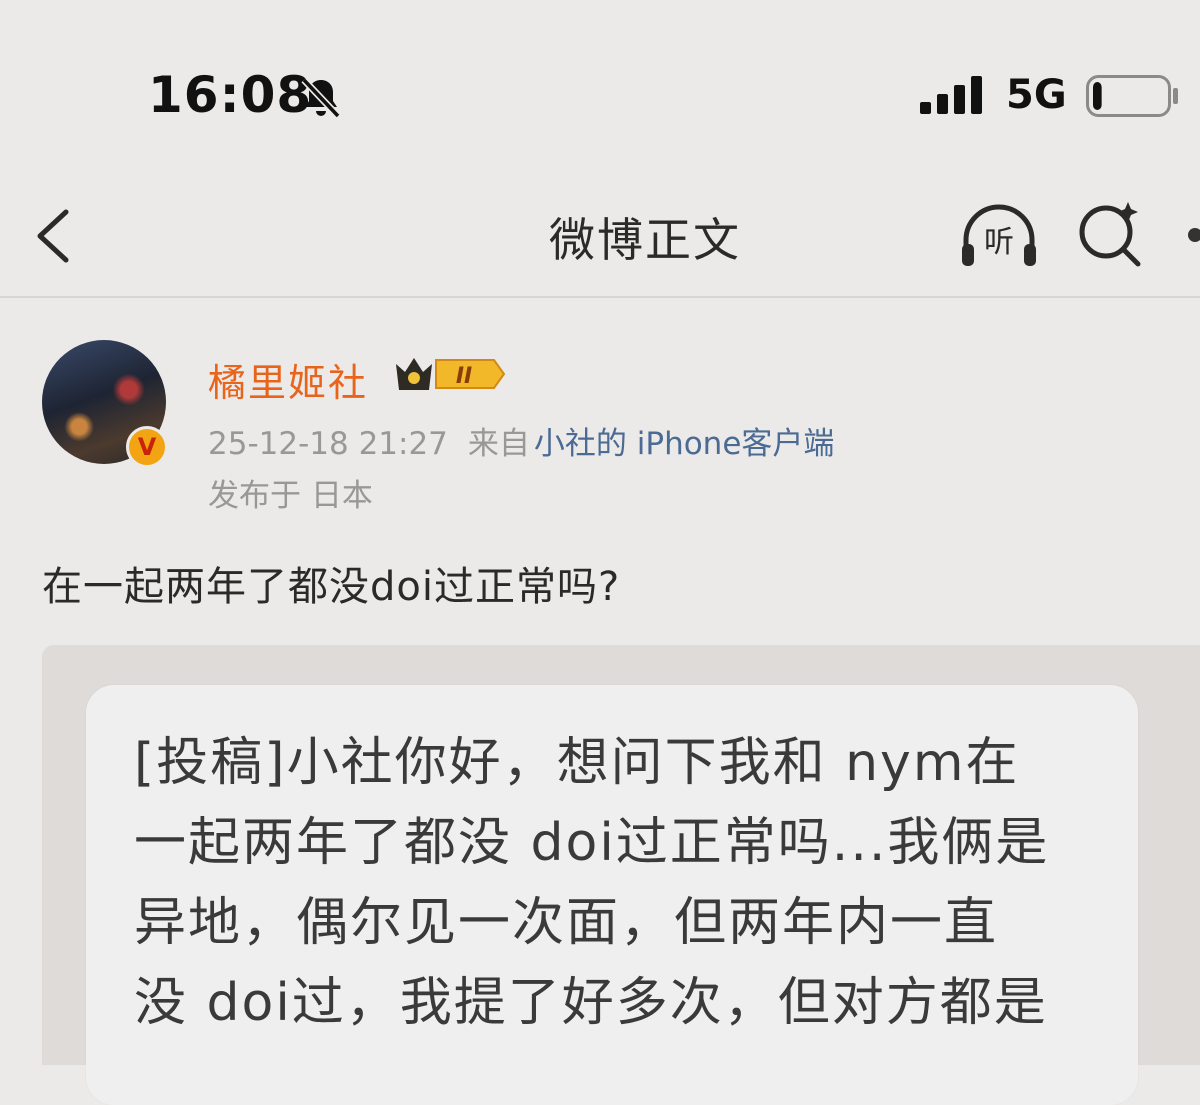 This screenshot has width=1200, height=1105. I want to click on nav-bar: 微博正文 听, so click(600, 244).